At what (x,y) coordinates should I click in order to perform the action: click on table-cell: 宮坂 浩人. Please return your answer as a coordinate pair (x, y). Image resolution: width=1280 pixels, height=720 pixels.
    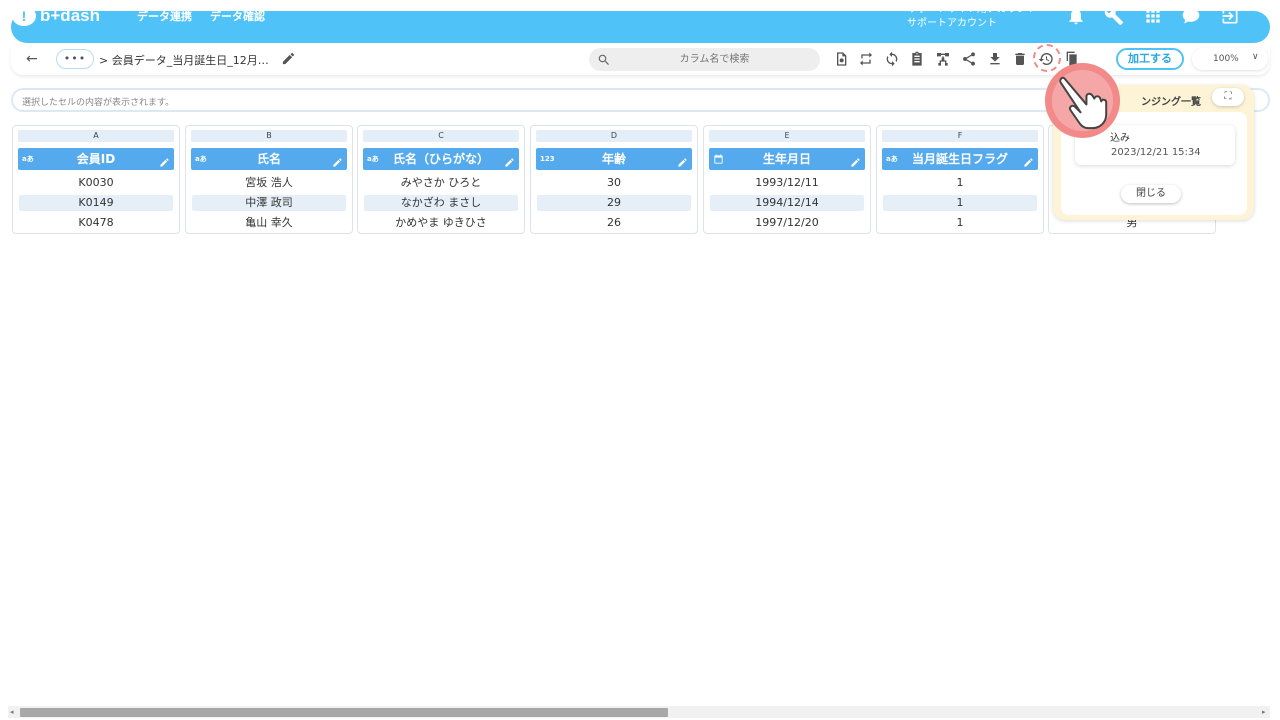
    Looking at the image, I should click on (269, 183).